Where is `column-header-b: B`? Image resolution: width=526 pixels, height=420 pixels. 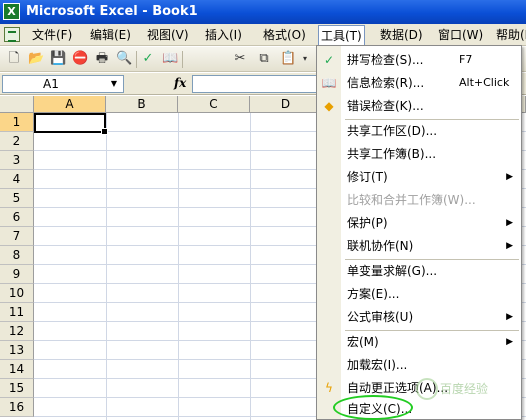 column-header-b: B is located at coordinates (142, 104).